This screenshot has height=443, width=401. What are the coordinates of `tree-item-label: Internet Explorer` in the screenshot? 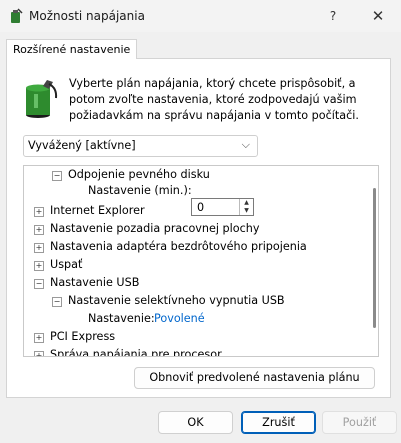 It's located at (97, 210).